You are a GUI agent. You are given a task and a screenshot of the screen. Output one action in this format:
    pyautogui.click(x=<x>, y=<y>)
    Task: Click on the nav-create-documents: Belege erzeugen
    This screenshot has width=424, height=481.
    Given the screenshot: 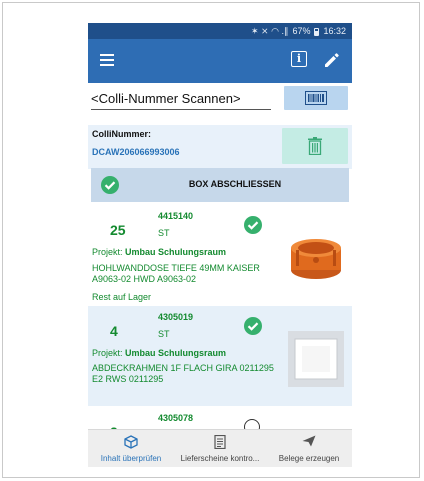 What is the action you would take?
    pyautogui.click(x=309, y=448)
    